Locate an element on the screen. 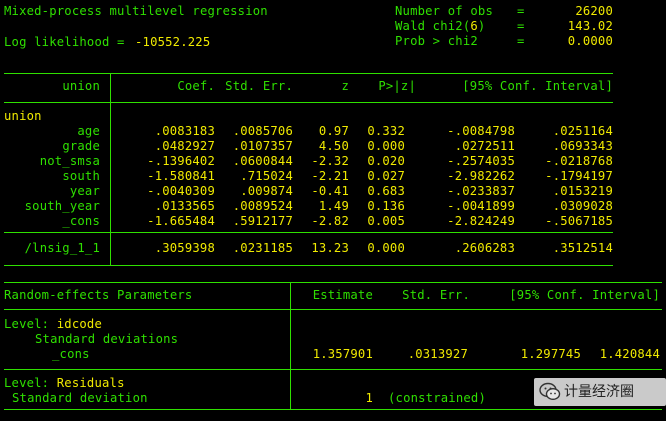 The height and width of the screenshot is (421, 670). lnsig-p: 0.000 is located at coordinates (386, 248).